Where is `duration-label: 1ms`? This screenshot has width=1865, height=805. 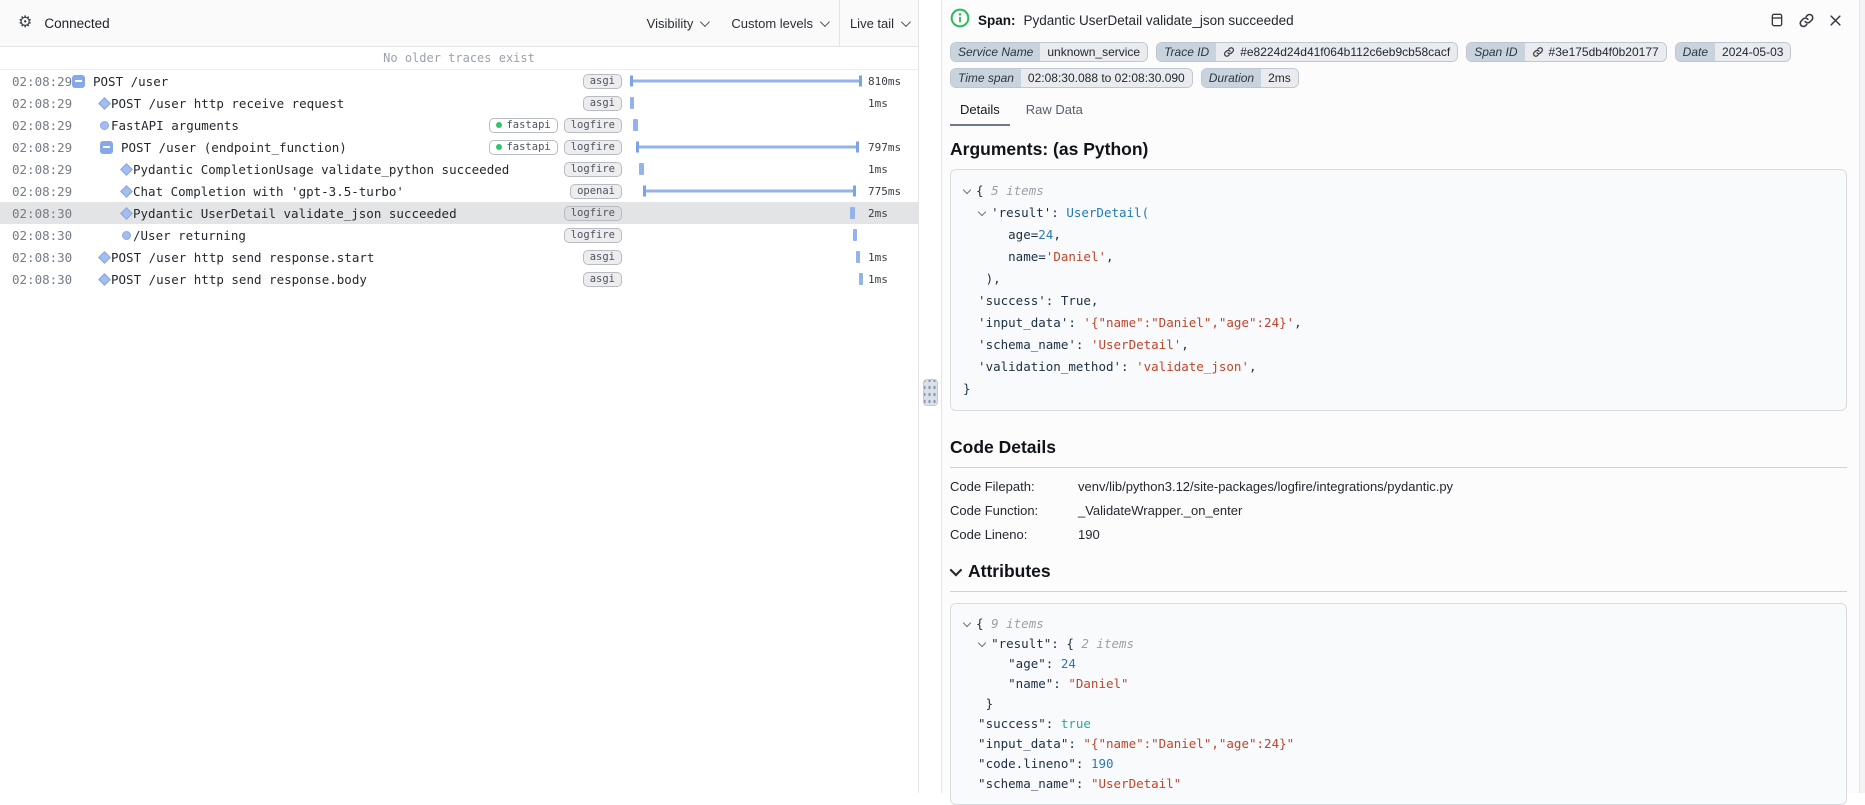 duration-label: 1ms is located at coordinates (885, 103).